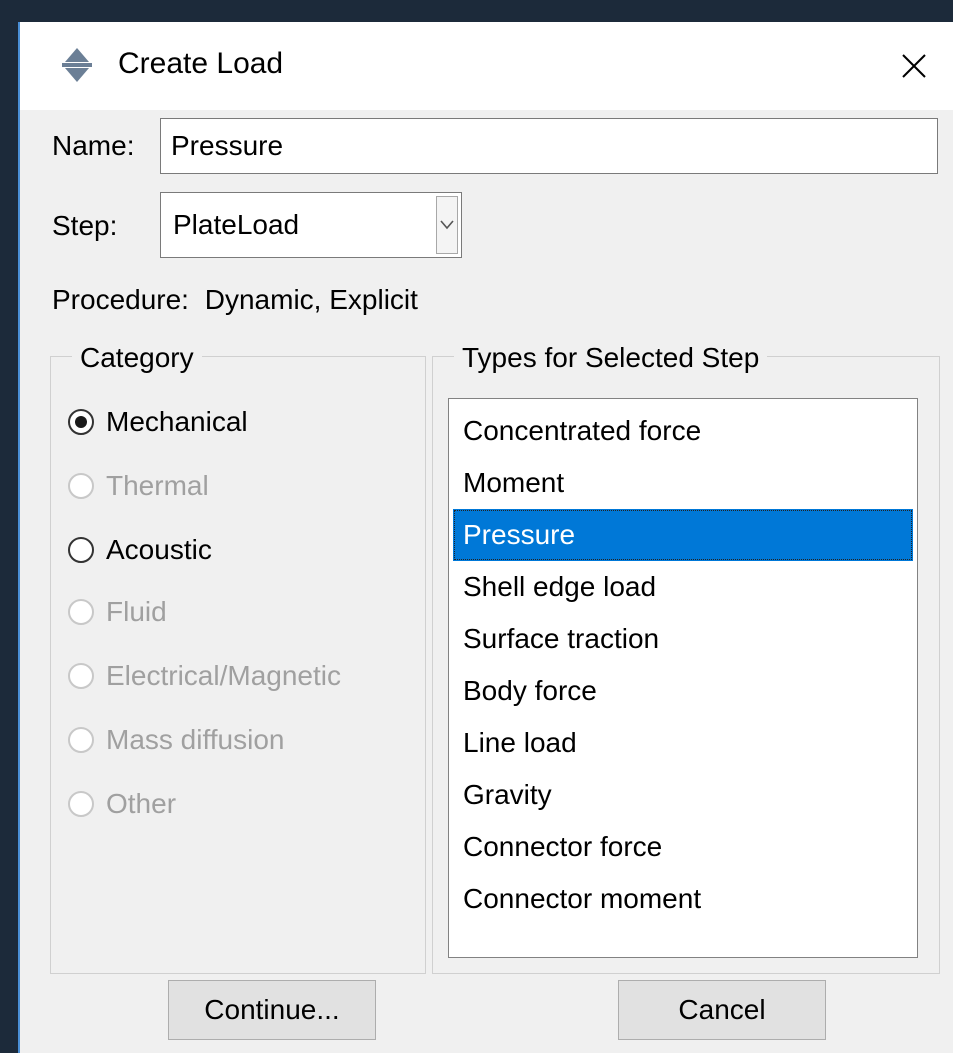 The width and height of the screenshot is (953, 1053). Describe the element at coordinates (177, 421) in the screenshot. I see `radio-label: Mechanical` at that location.